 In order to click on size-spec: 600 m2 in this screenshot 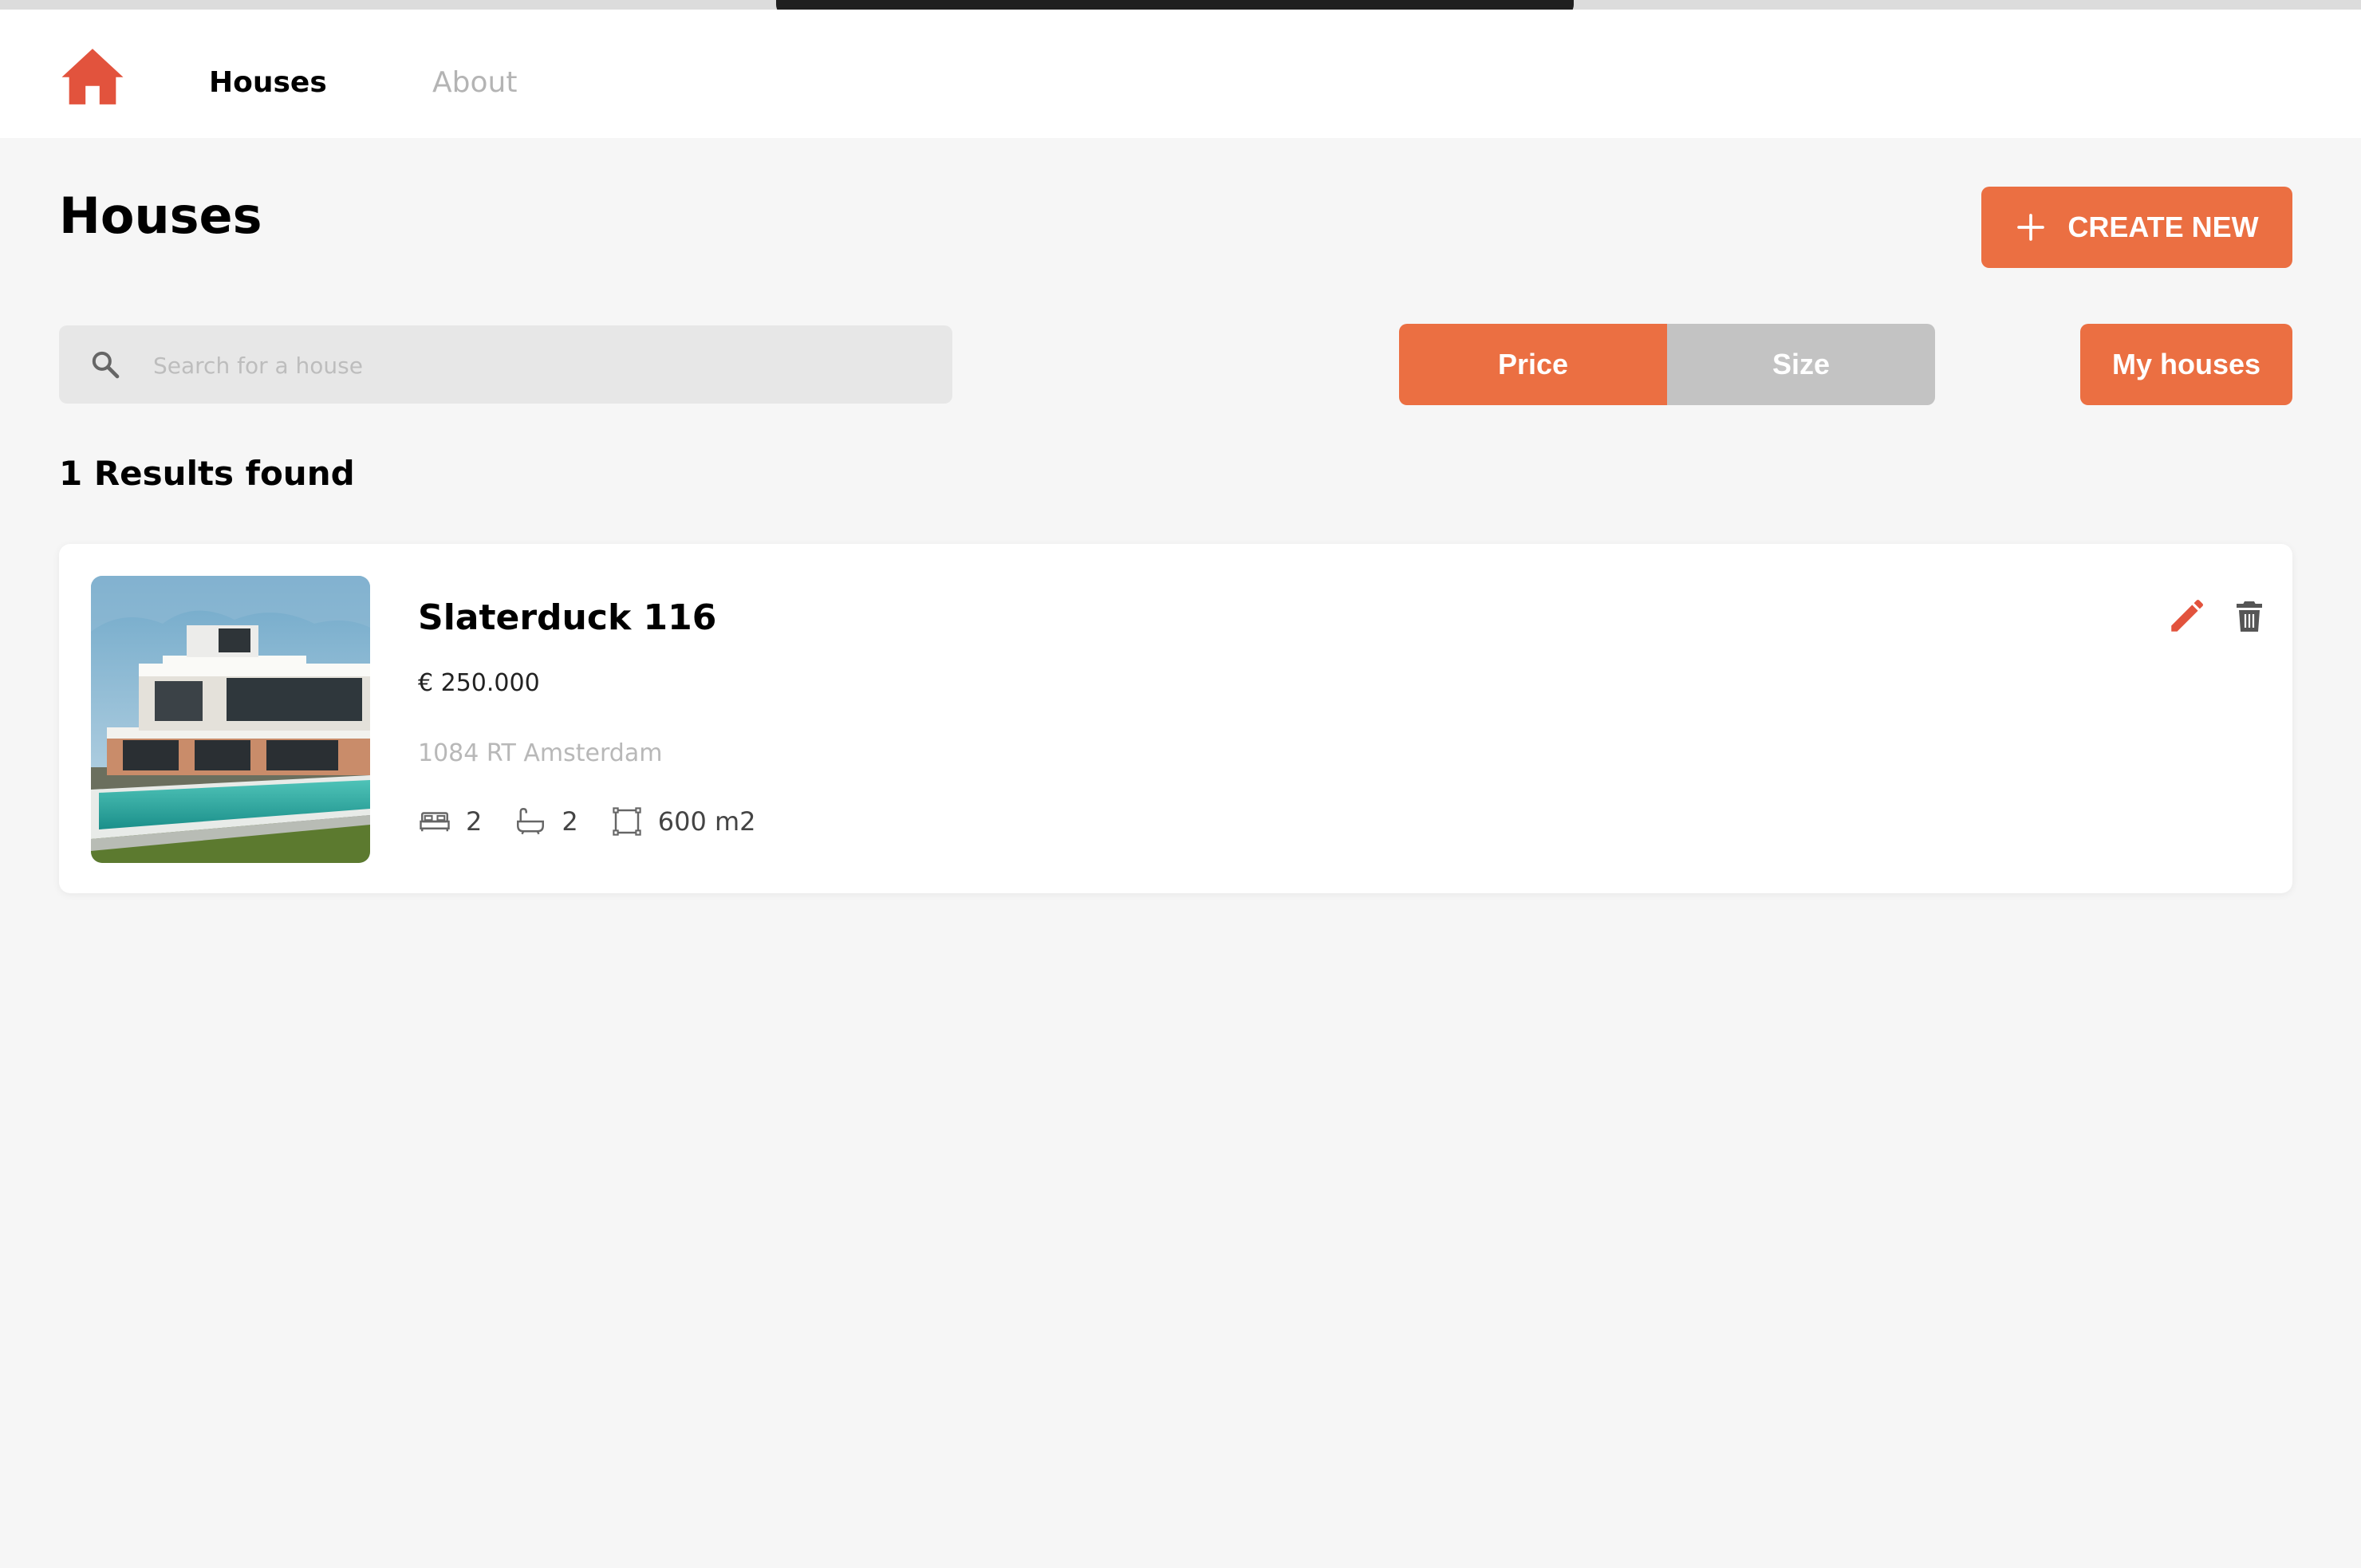, I will do `click(683, 822)`.